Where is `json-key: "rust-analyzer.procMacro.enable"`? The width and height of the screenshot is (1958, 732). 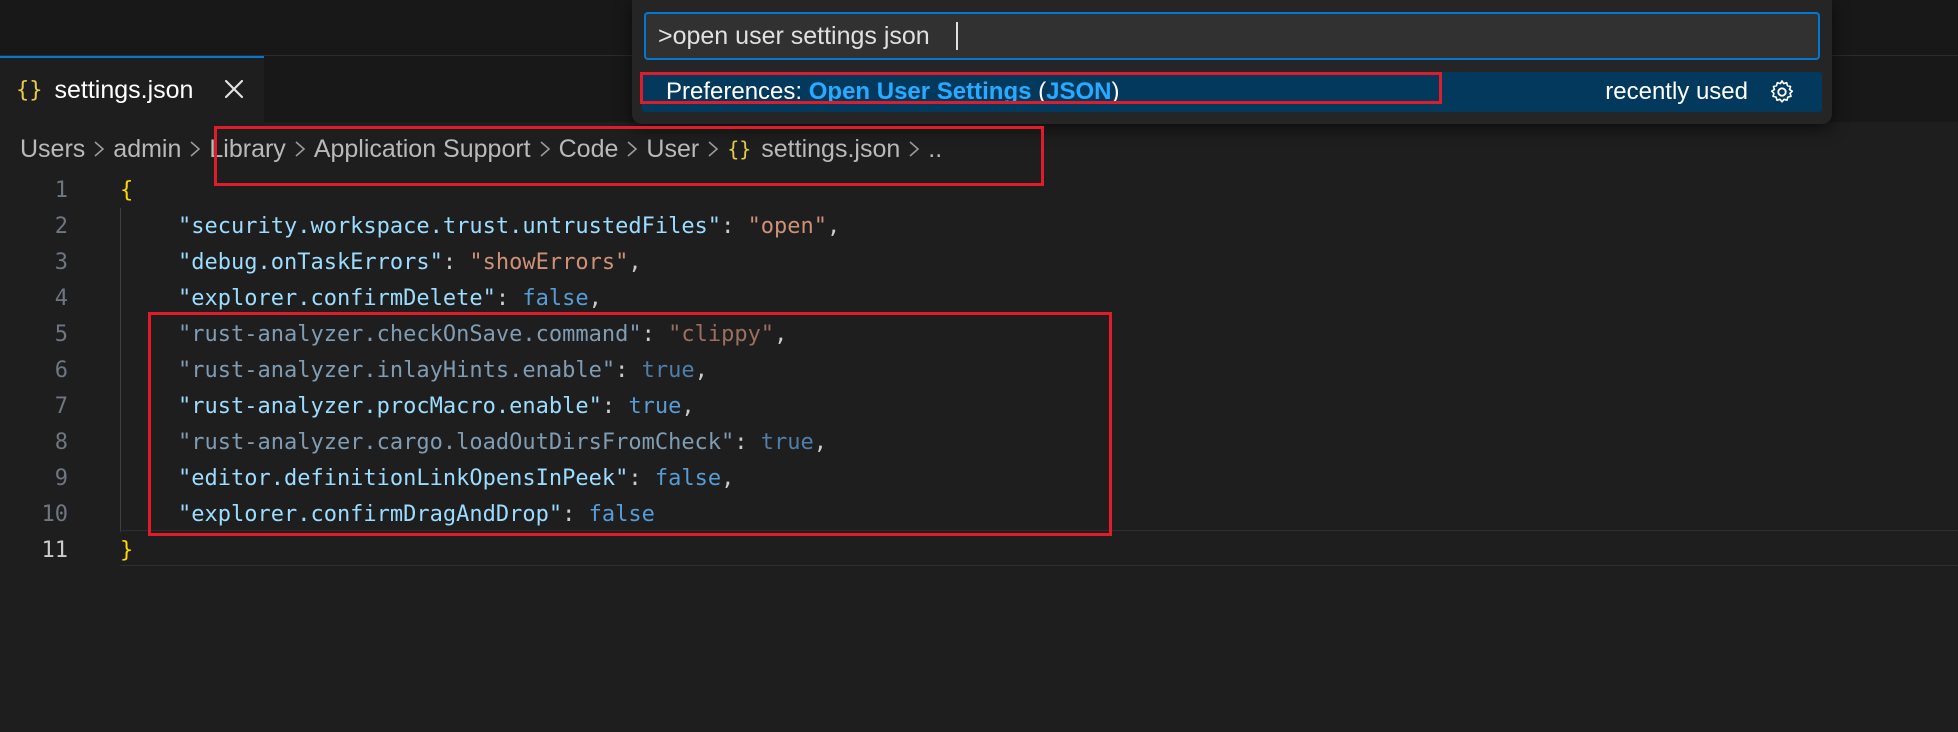
json-key: "rust-analyzer.procMacro.enable" is located at coordinates (390, 406).